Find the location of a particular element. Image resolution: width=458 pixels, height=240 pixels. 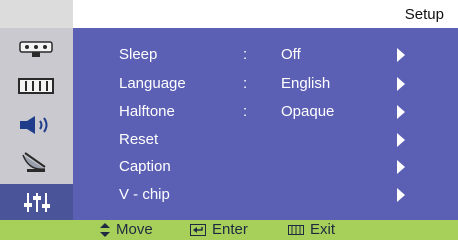

sidebar-item-sound is located at coordinates (36, 124).